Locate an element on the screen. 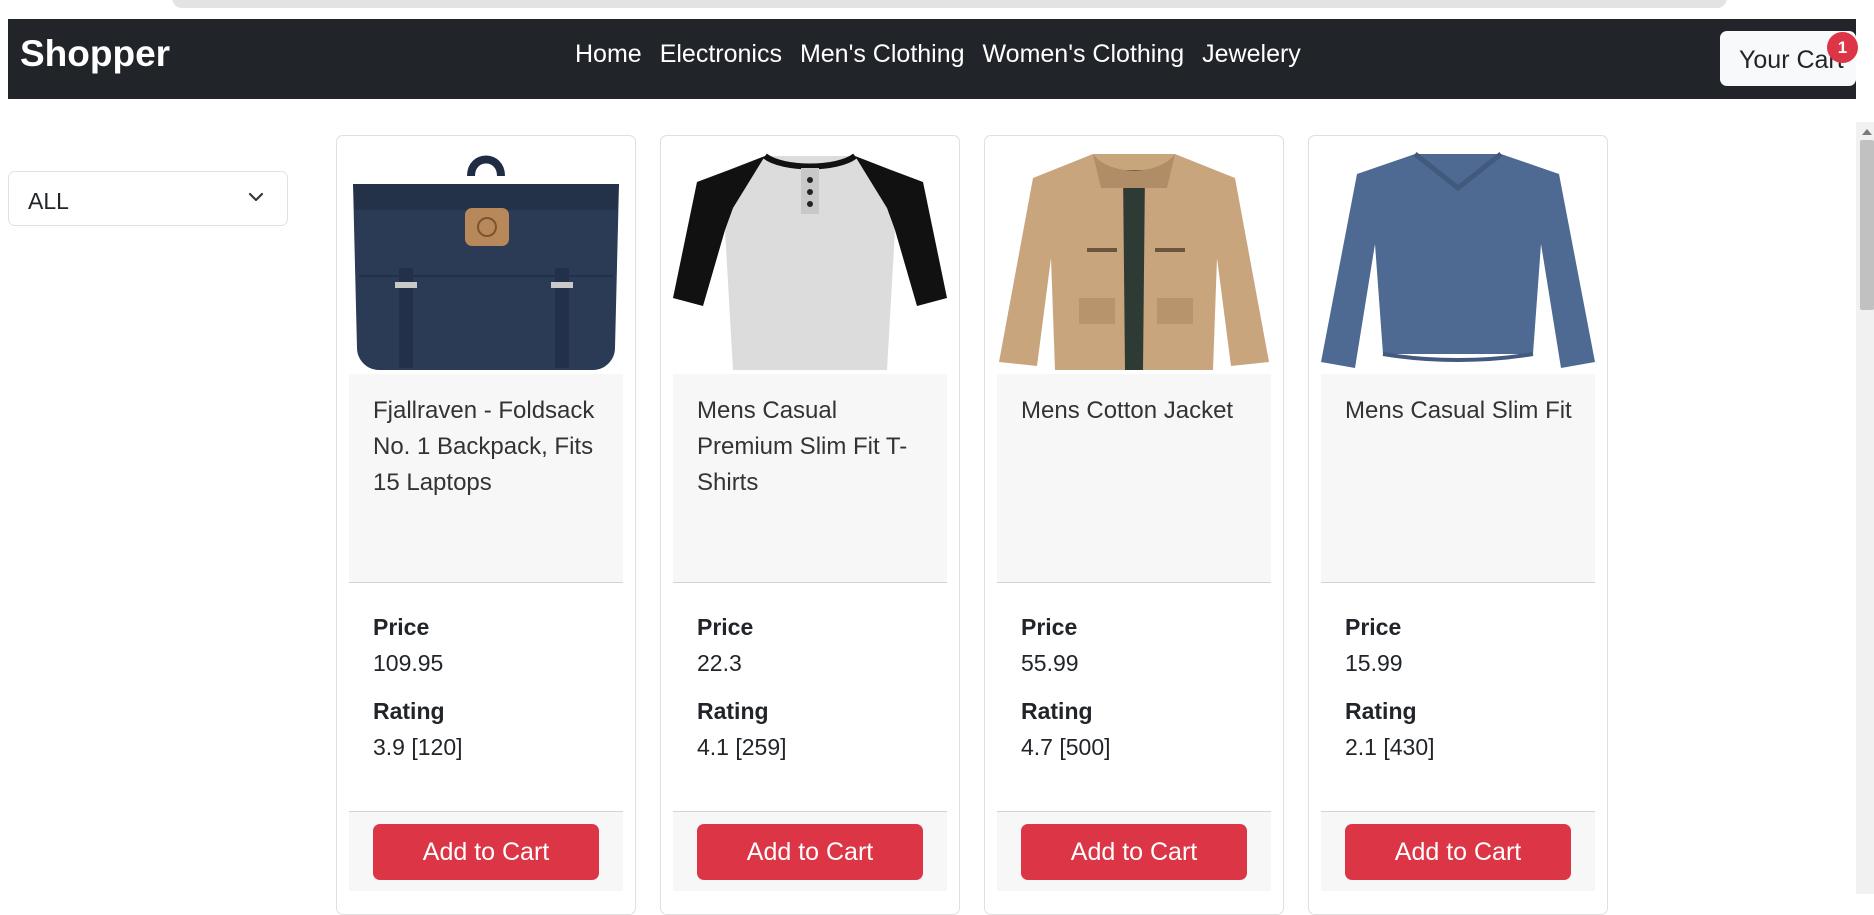  brand-logo: Shopper is located at coordinates (95, 54).